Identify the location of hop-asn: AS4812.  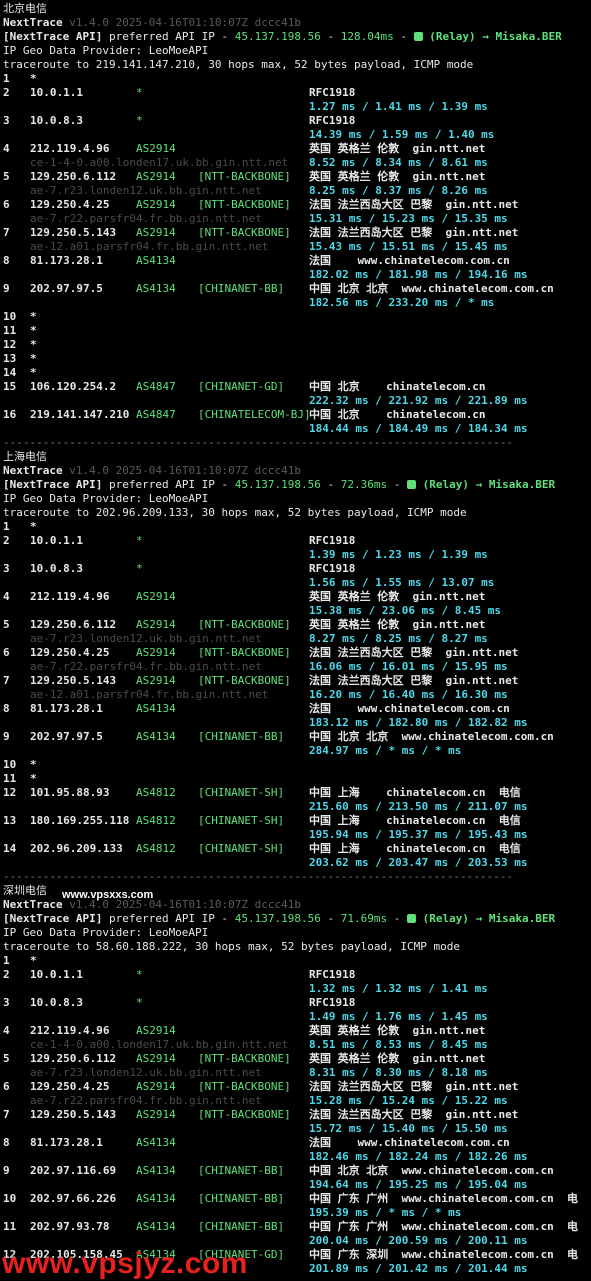
(156, 848).